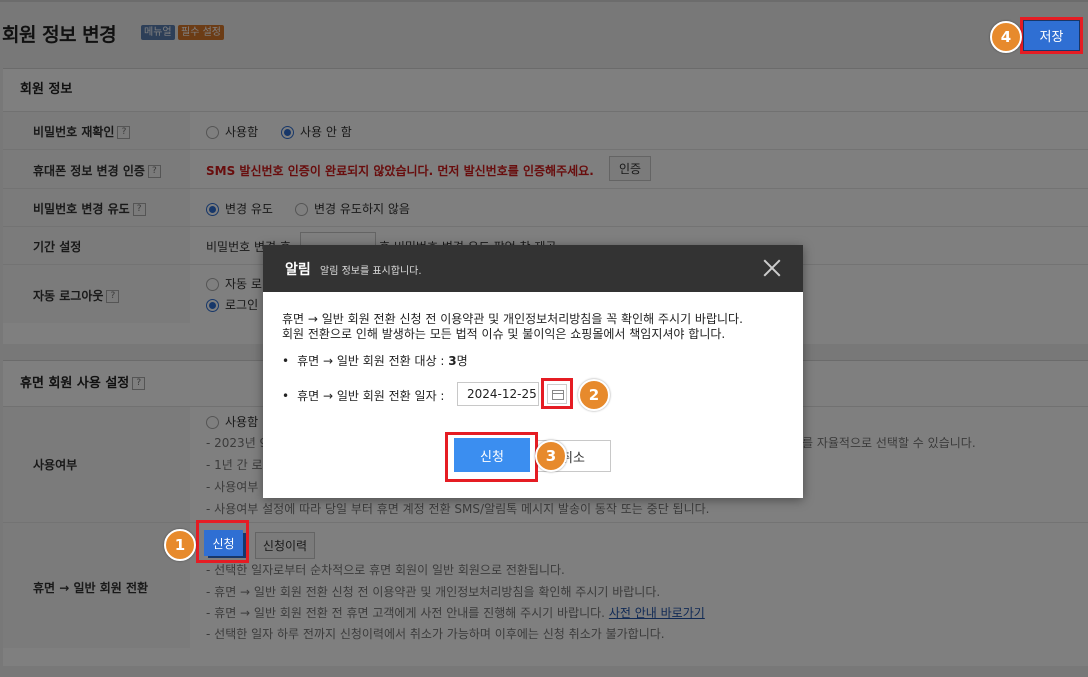 This screenshot has height=677, width=1088. What do you see at coordinates (180, 545) in the screenshot?
I see `step-badge-1: 1` at bounding box center [180, 545].